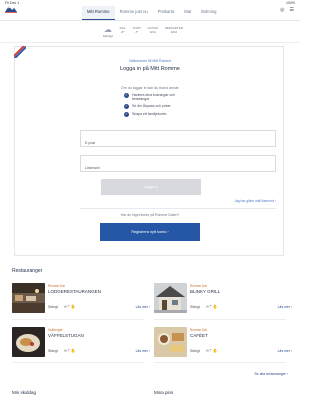 This screenshot has width=320, height=400. I want to click on login-title: Logga in på Mitt Romme, so click(150, 69).